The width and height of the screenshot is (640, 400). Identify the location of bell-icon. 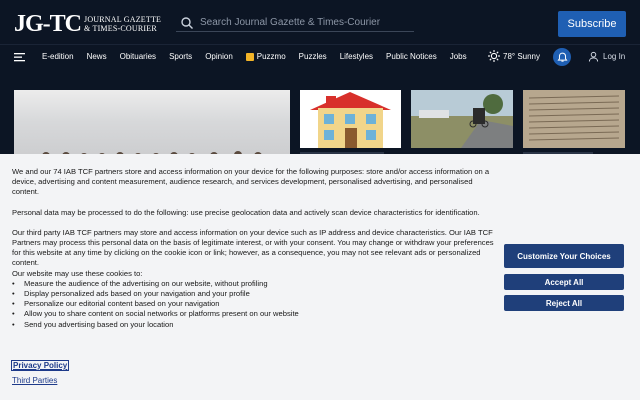
(562, 57).